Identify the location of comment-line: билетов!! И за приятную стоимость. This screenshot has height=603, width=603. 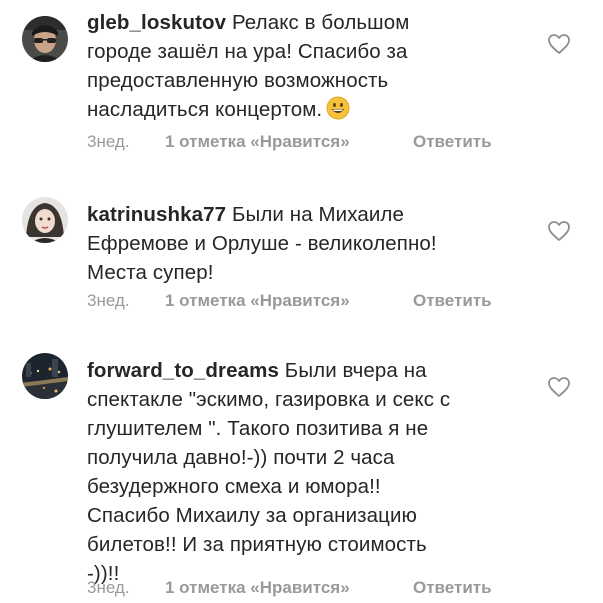
(257, 544).